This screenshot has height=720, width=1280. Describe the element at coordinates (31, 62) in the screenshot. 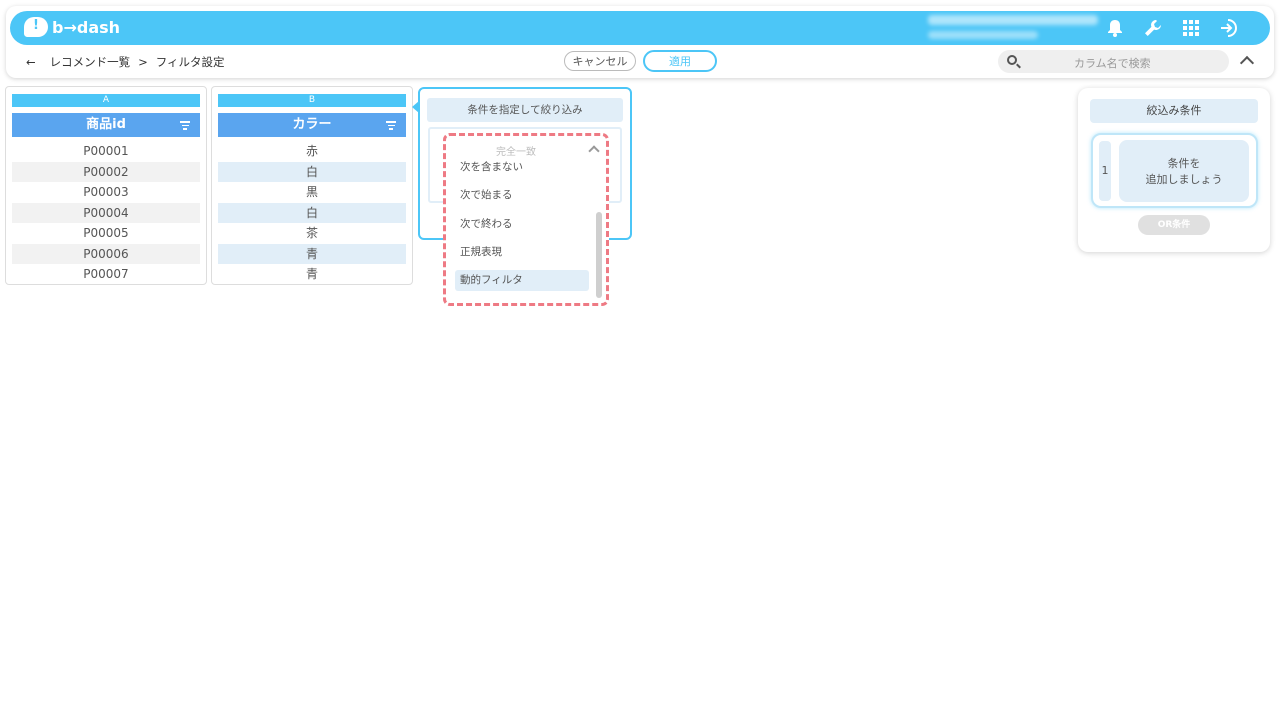

I see `back-arrow-icon: ←` at that location.